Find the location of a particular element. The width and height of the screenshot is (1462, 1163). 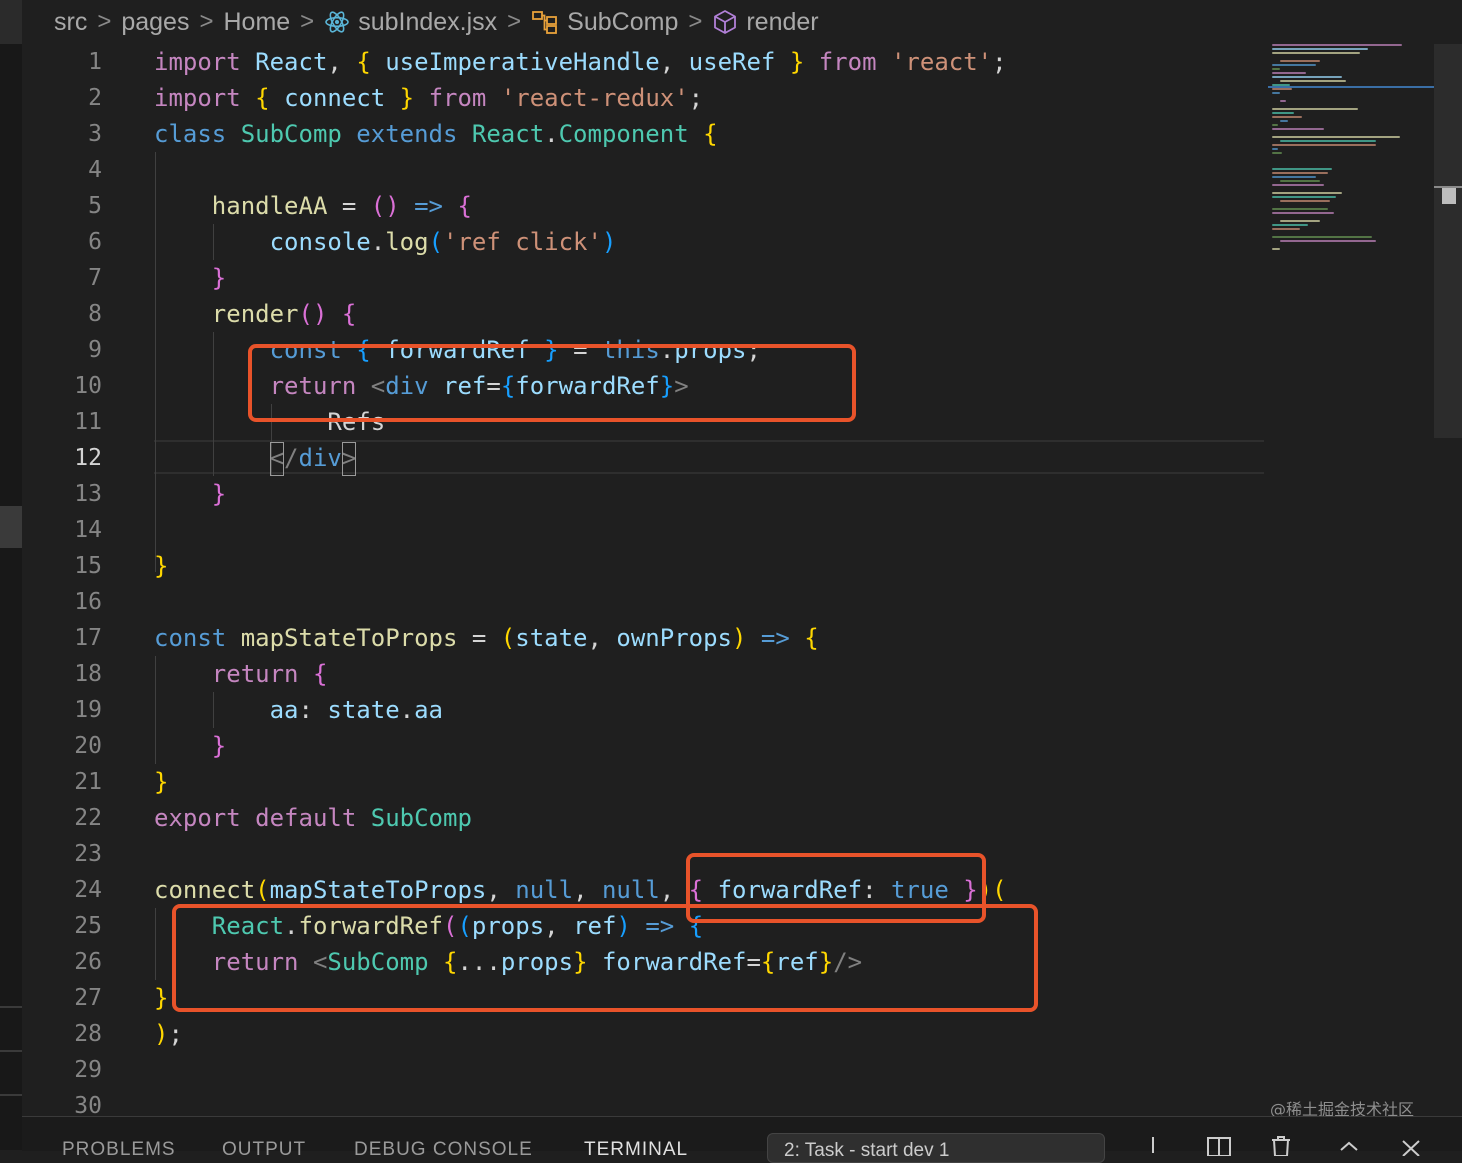

breadcrumb-pages: pages is located at coordinates (155, 22).